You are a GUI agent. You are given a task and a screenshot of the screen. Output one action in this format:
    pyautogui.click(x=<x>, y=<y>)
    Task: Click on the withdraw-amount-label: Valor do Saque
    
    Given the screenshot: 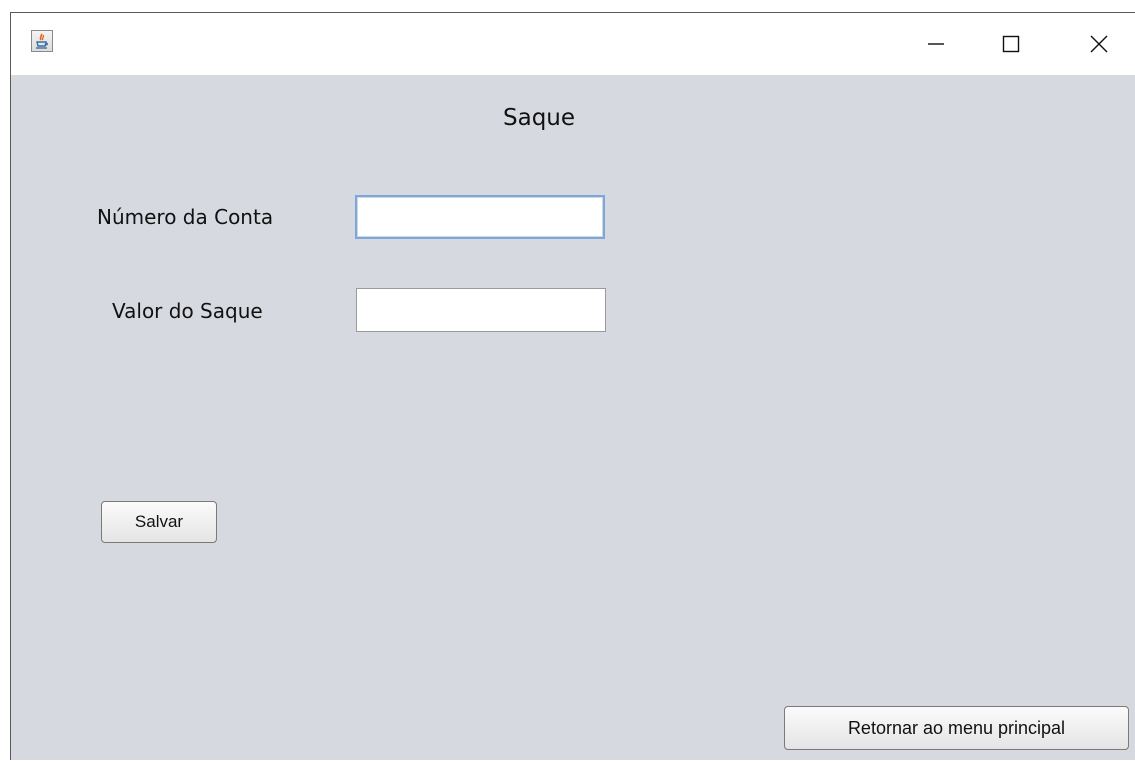 What is the action you would take?
    pyautogui.click(x=187, y=311)
    